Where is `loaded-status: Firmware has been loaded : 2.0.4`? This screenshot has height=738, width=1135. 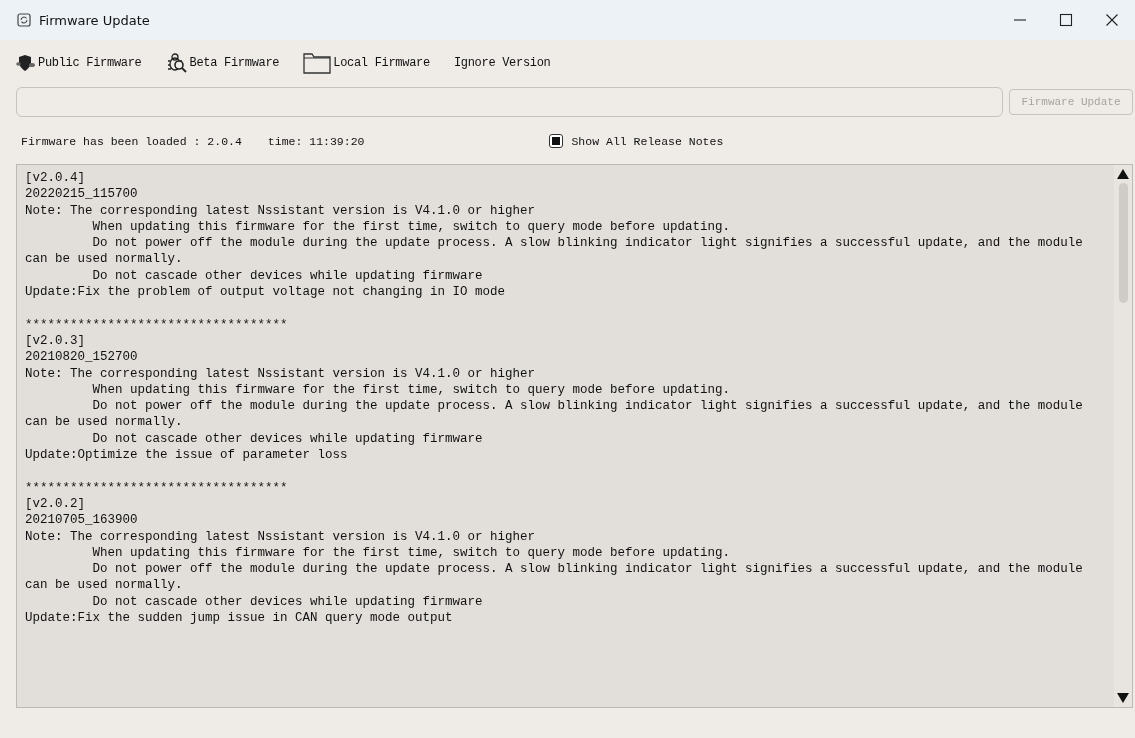 loaded-status: Firmware has been loaded : 2.0.4 is located at coordinates (131, 141).